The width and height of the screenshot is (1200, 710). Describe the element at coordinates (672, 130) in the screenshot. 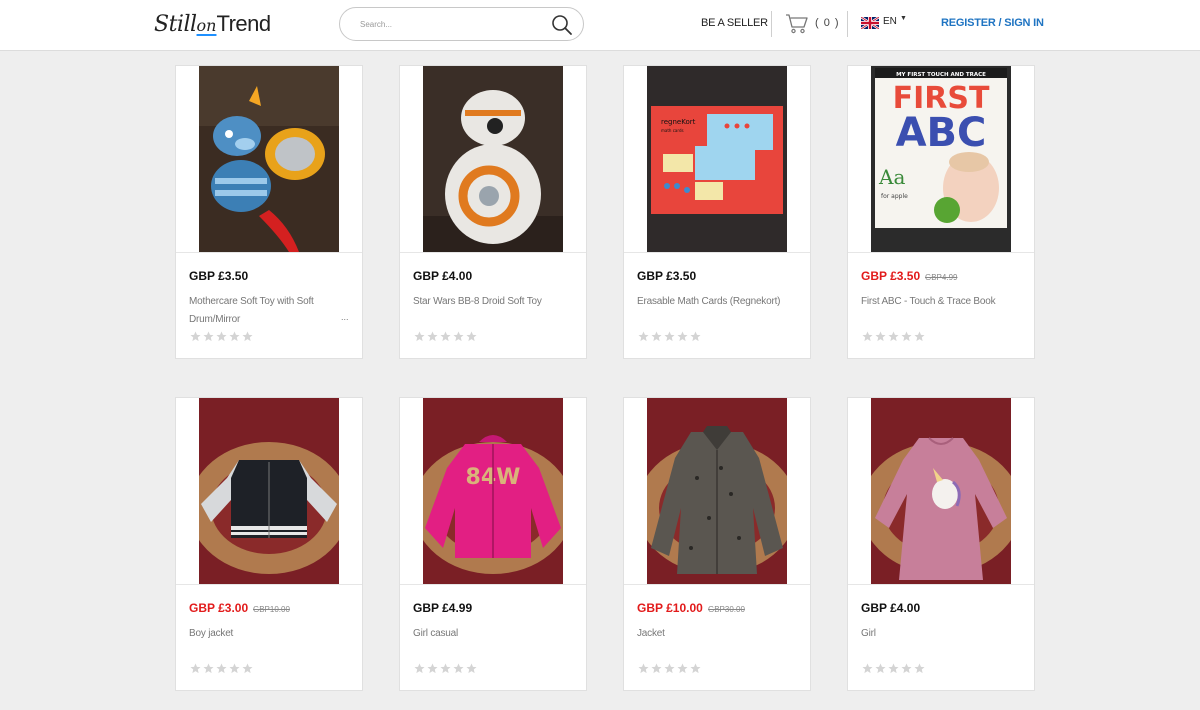

I see `math-box-subtitle: math cards` at that location.